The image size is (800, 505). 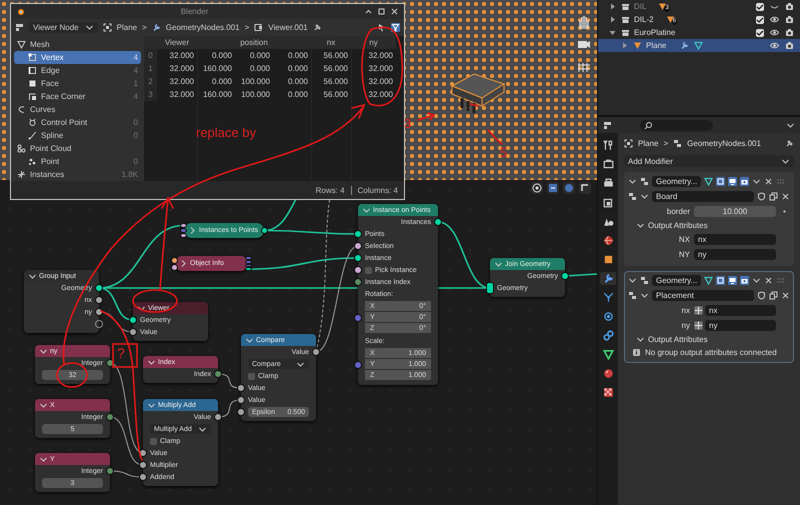 What do you see at coordinates (632, 295) in the screenshot?
I see `node-group-icon` at bounding box center [632, 295].